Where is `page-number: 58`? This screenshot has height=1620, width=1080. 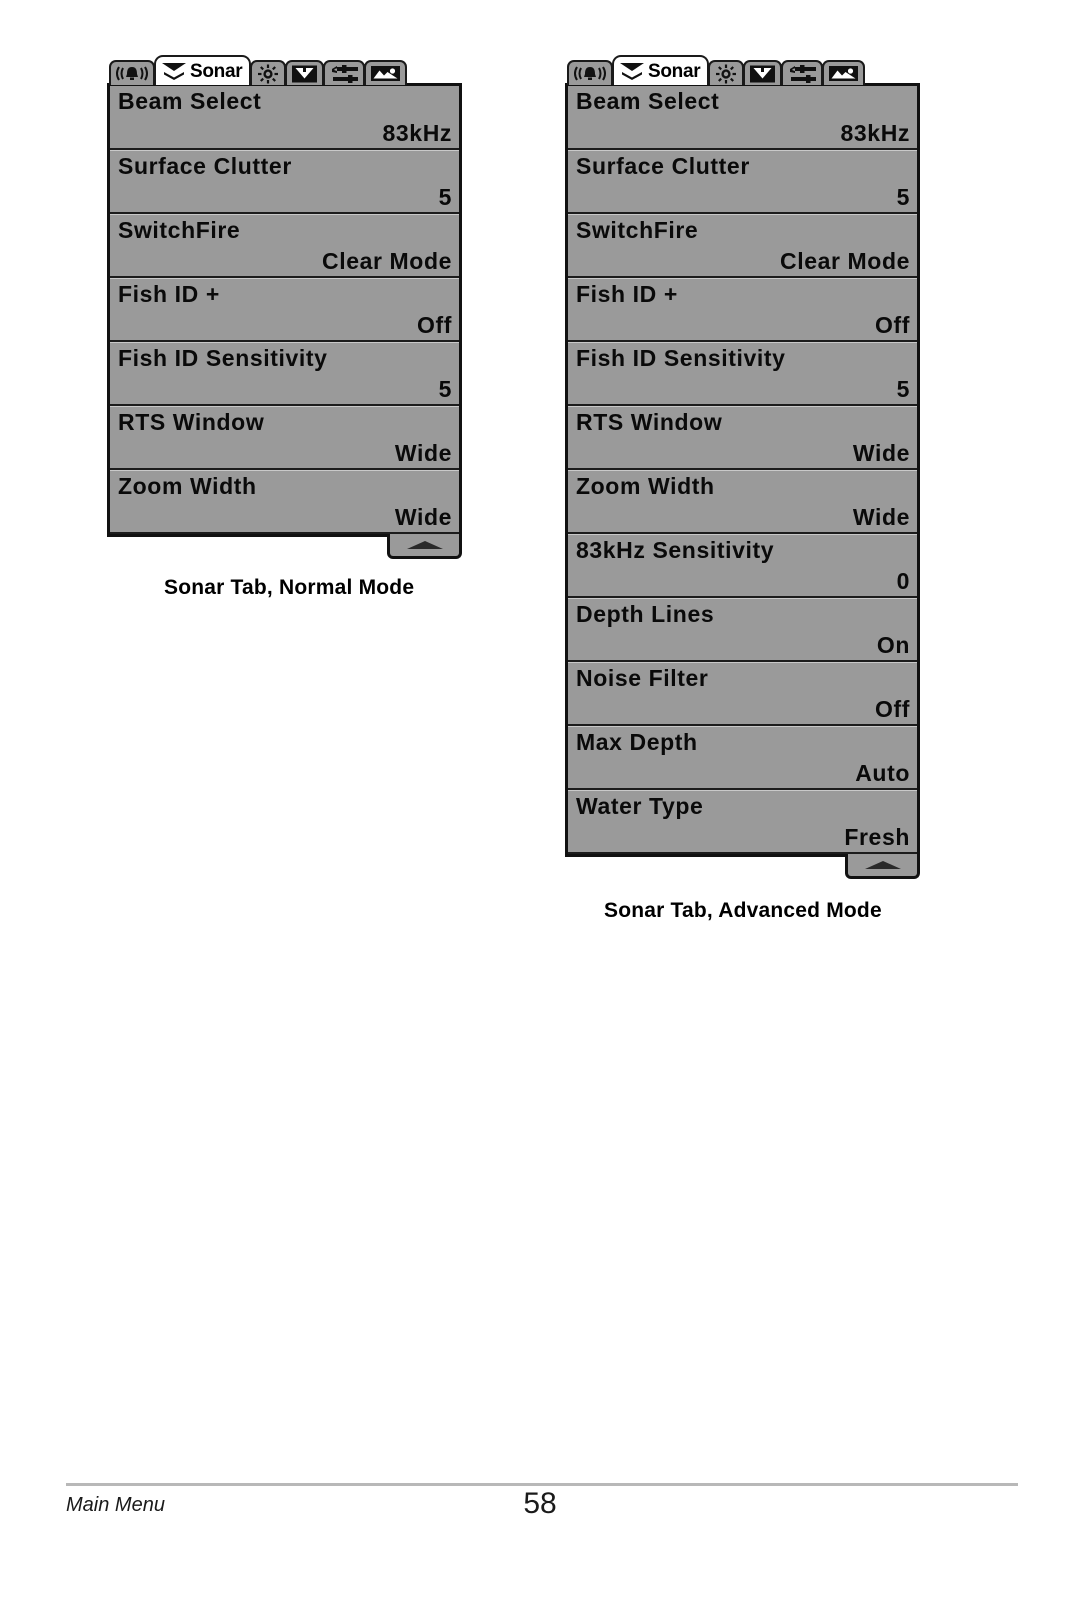 page-number: 58 is located at coordinates (540, 1503).